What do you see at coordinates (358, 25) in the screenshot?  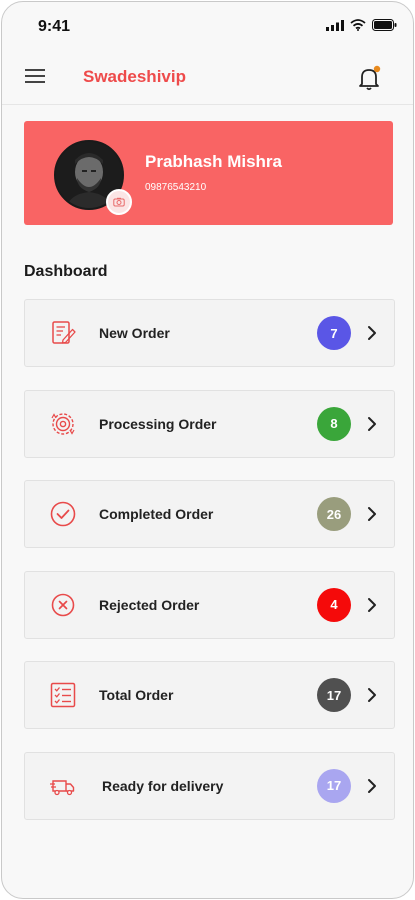 I see `wifi-icon` at bounding box center [358, 25].